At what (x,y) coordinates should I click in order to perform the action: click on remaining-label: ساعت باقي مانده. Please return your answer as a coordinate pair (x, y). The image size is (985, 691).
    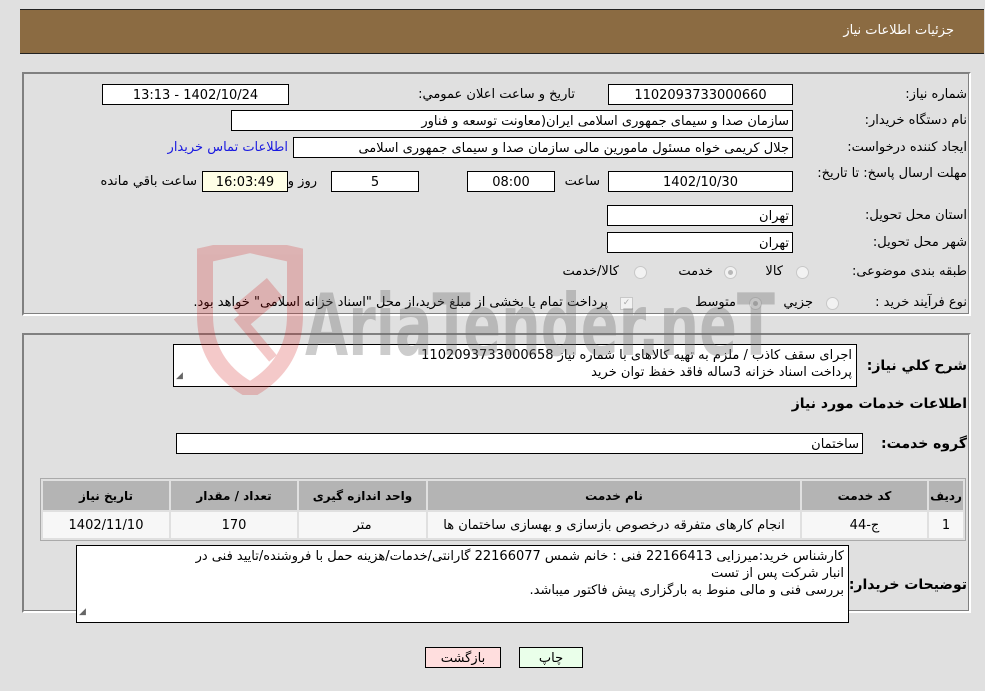
    Looking at the image, I should click on (148, 181).